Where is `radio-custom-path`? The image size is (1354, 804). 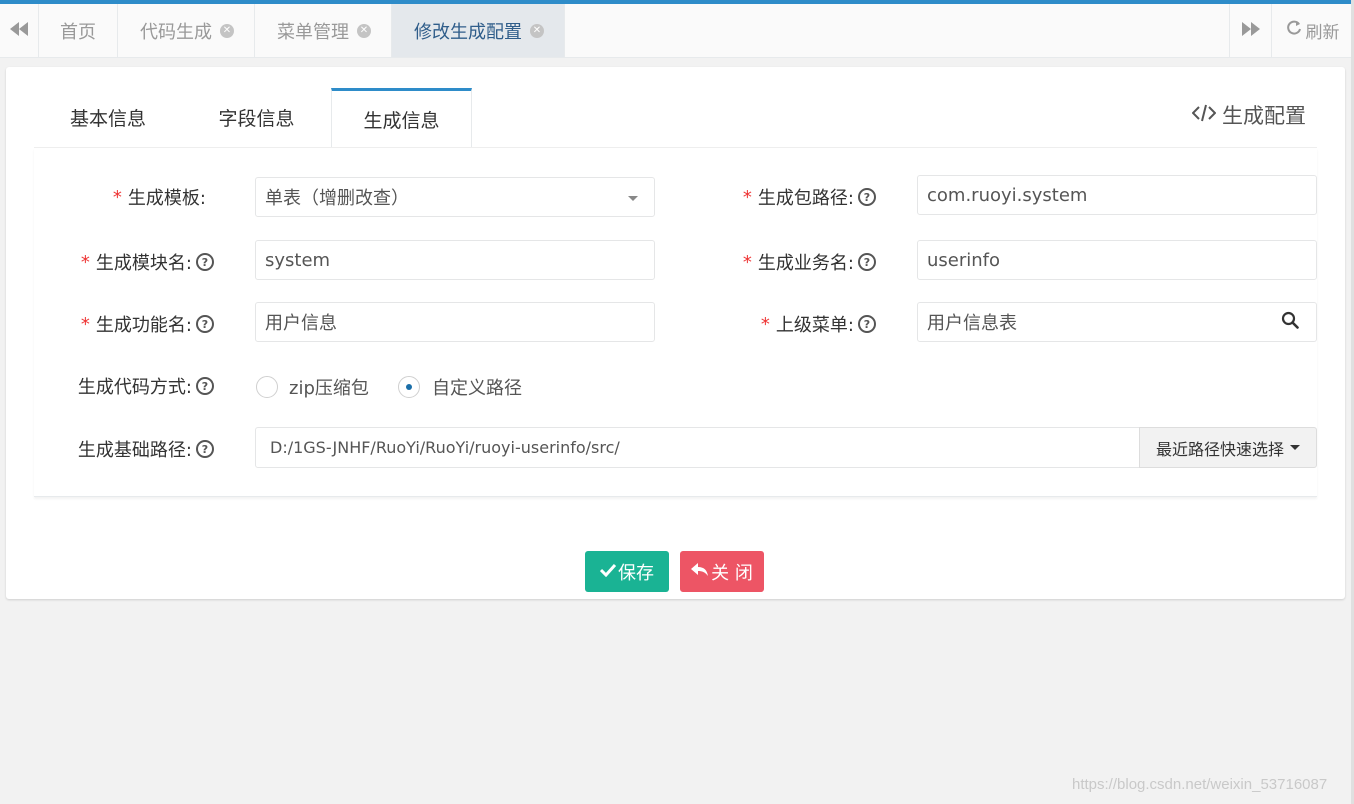 radio-custom-path is located at coordinates (409, 387).